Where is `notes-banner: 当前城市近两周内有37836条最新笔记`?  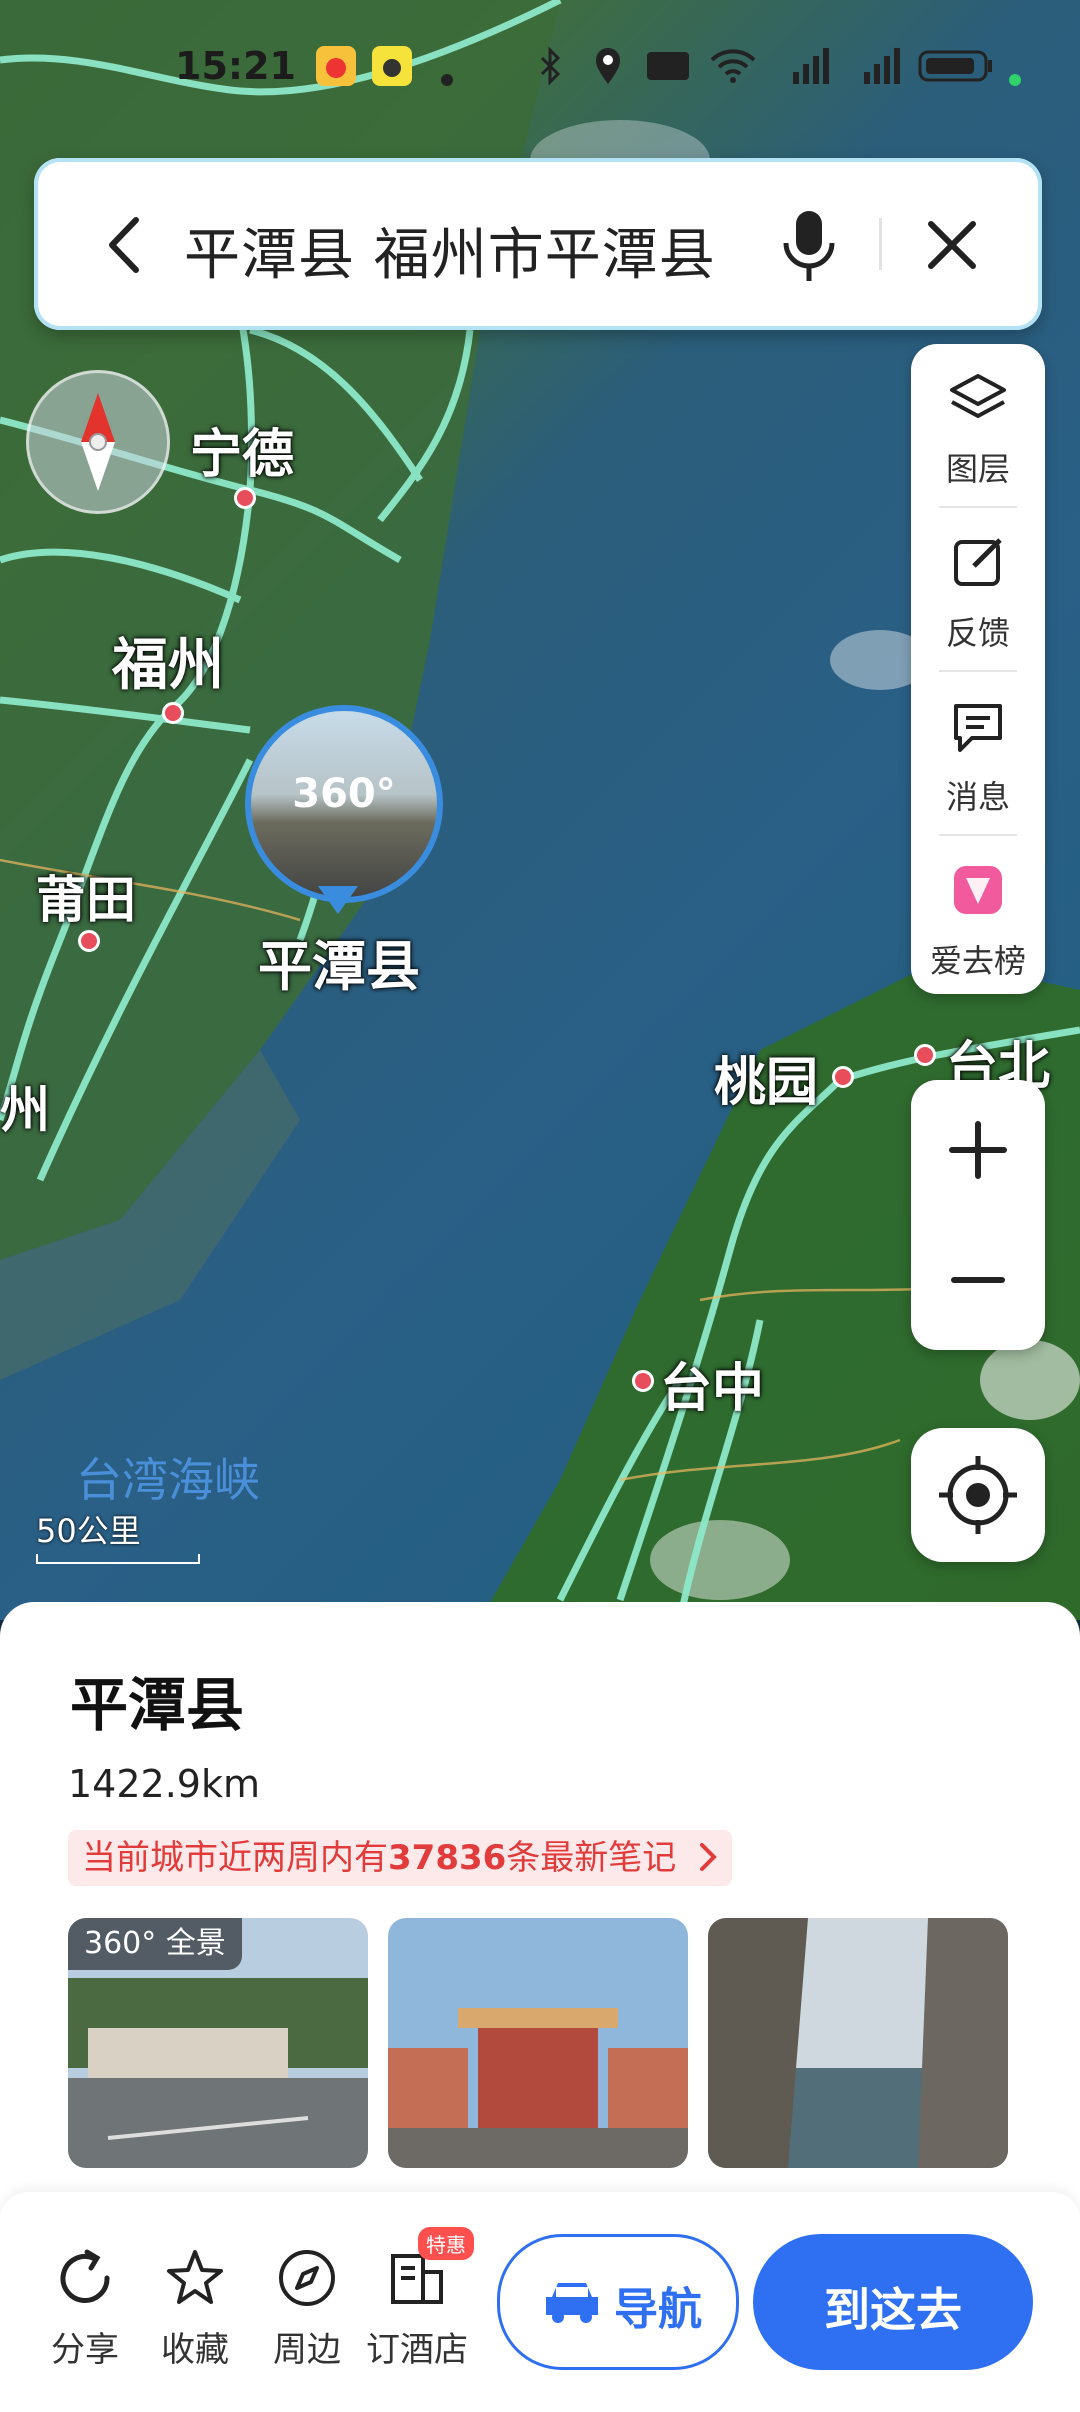 notes-banner: 当前城市近两周内有37836条最新笔记 is located at coordinates (400, 1858).